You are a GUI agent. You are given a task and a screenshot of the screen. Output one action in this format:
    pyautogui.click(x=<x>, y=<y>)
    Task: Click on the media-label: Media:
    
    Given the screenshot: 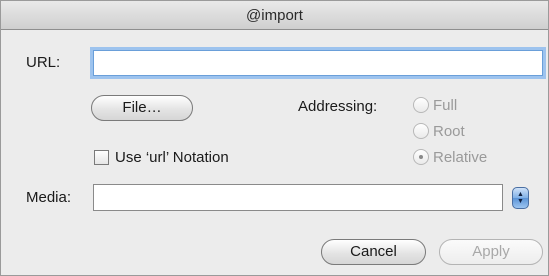 What is the action you would take?
    pyautogui.click(x=49, y=197)
    